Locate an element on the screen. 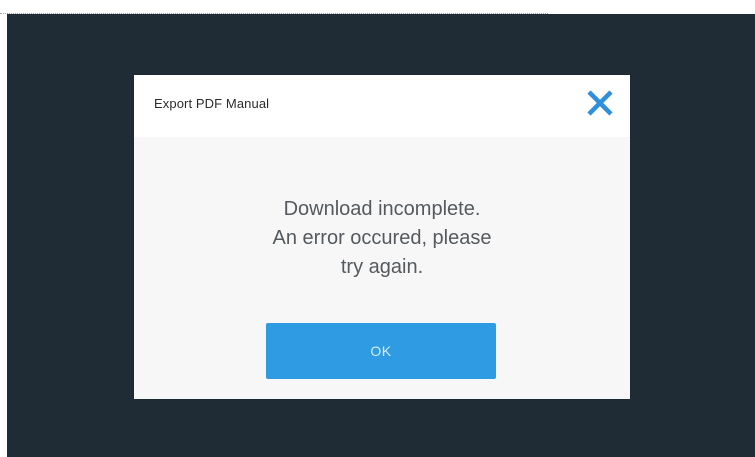 The width and height of the screenshot is (755, 457). message-line-1: Download incomplete. is located at coordinates (382, 209).